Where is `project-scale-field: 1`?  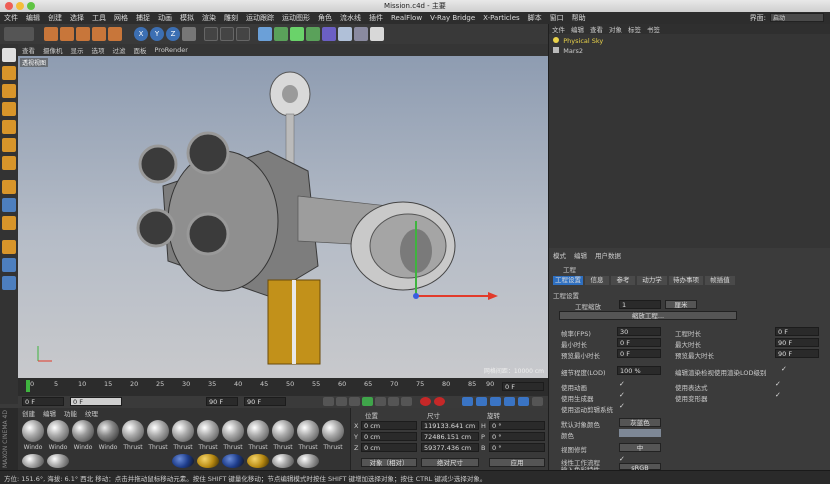
project-scale-field: 1 is located at coordinates (640, 304).